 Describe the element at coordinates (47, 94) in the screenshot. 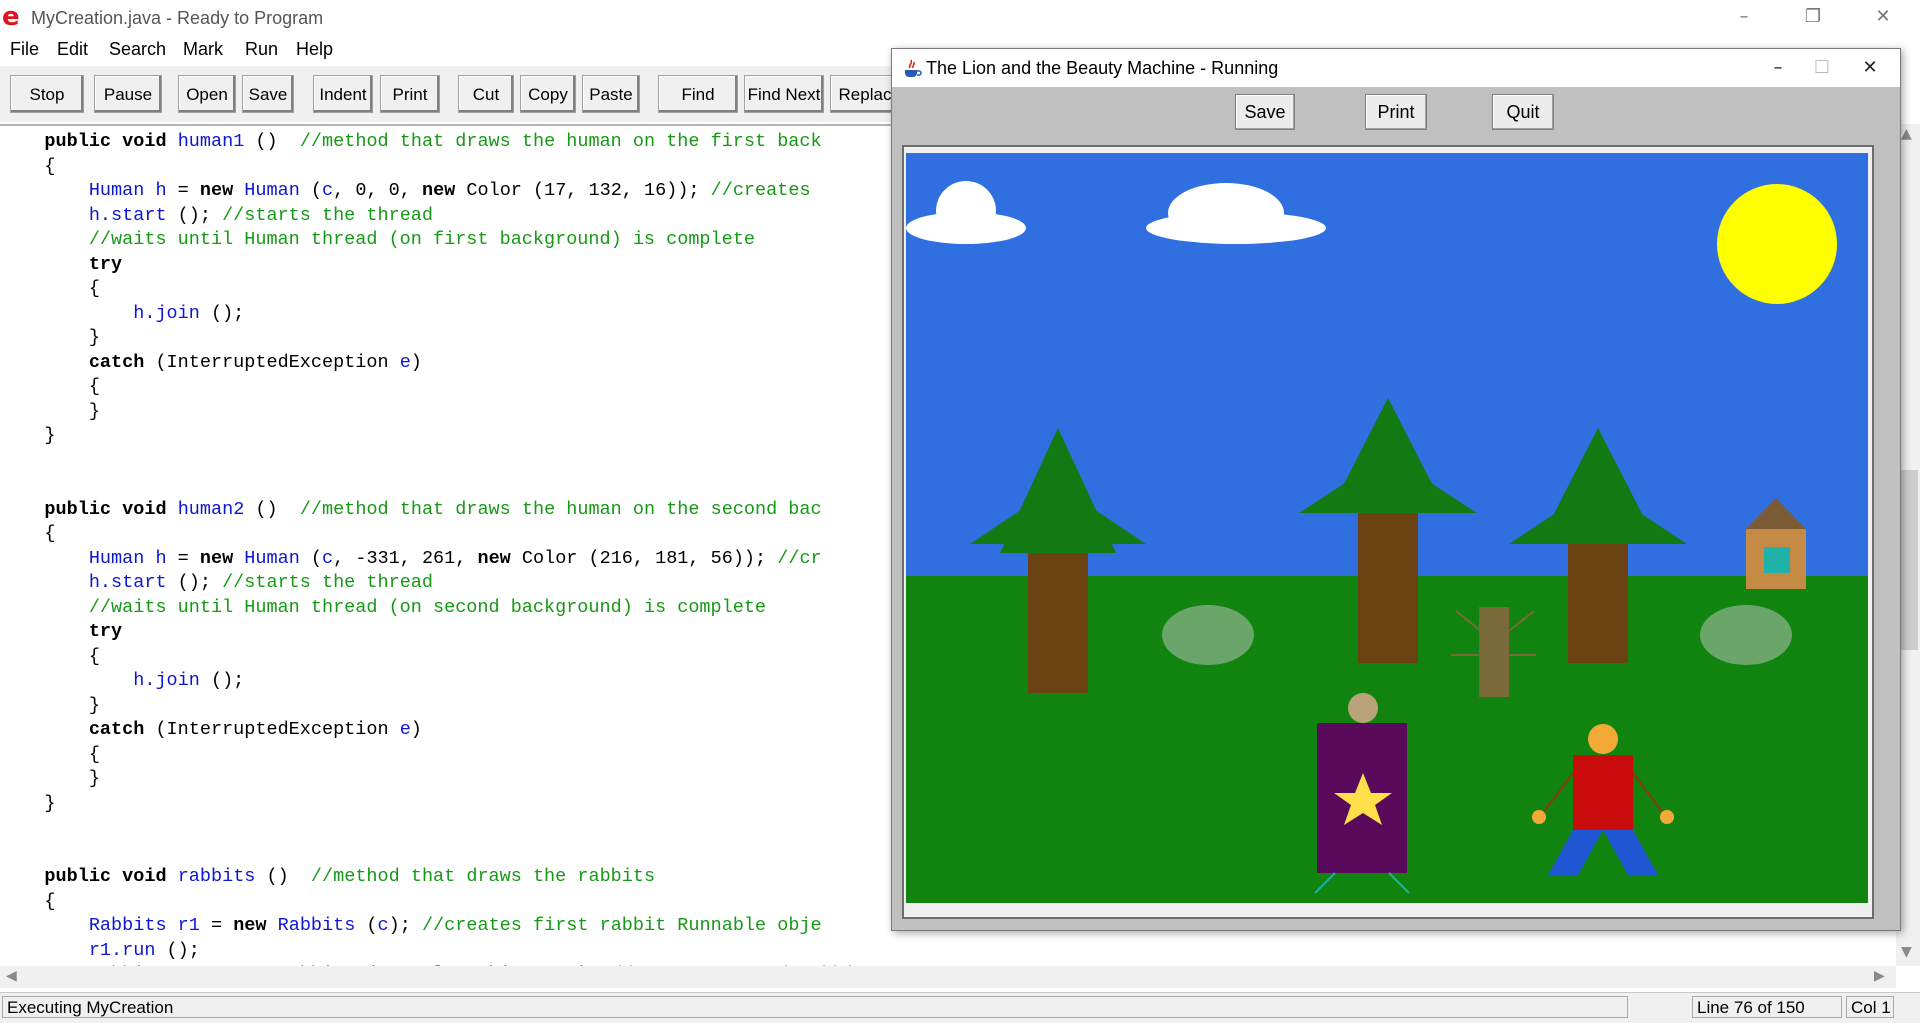

I see `stop-button: Stop` at that location.